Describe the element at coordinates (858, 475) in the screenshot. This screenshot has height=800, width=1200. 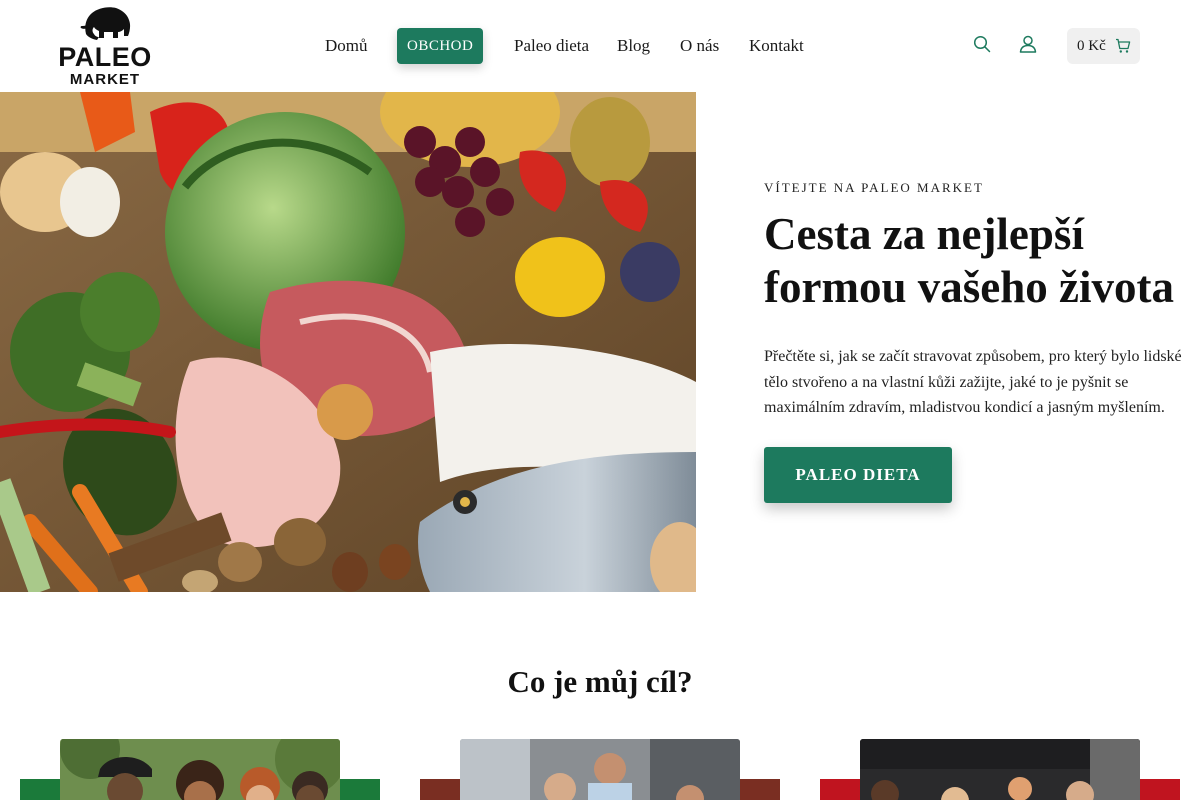
I see `paleo-diet-cta-button: PALEO DIETA` at that location.